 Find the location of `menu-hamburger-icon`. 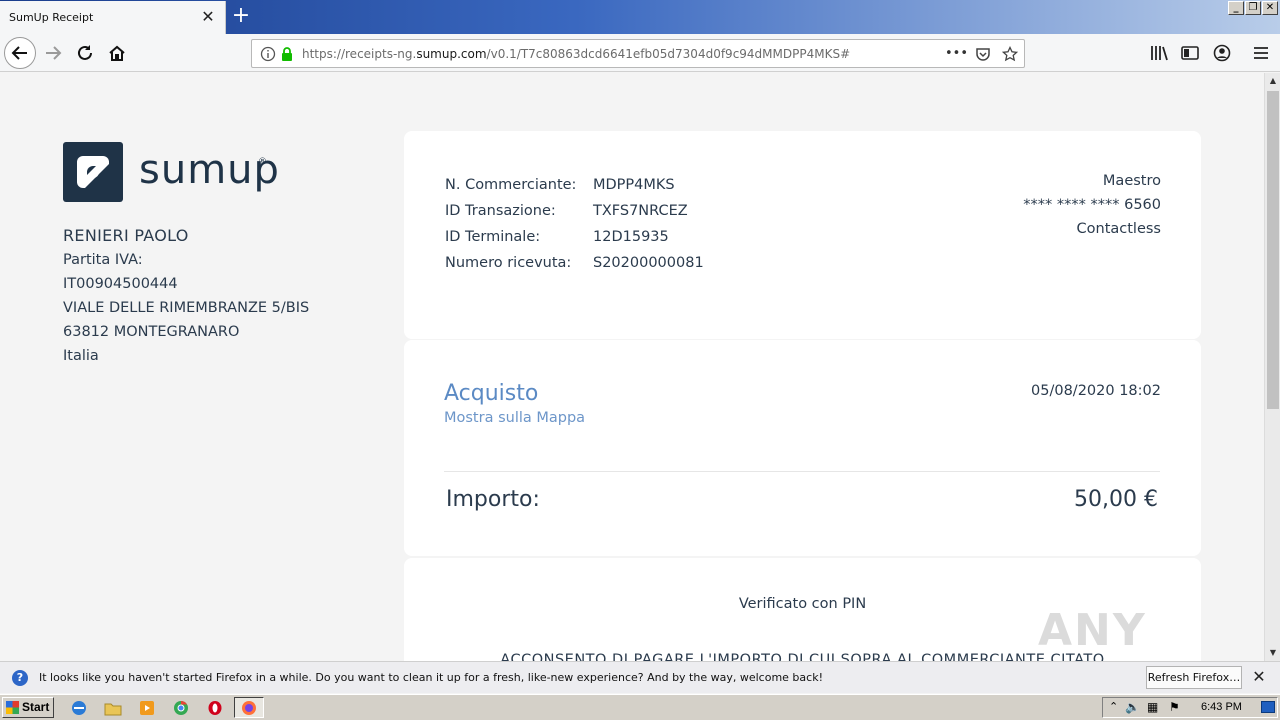

menu-hamburger-icon is located at coordinates (1261, 53).